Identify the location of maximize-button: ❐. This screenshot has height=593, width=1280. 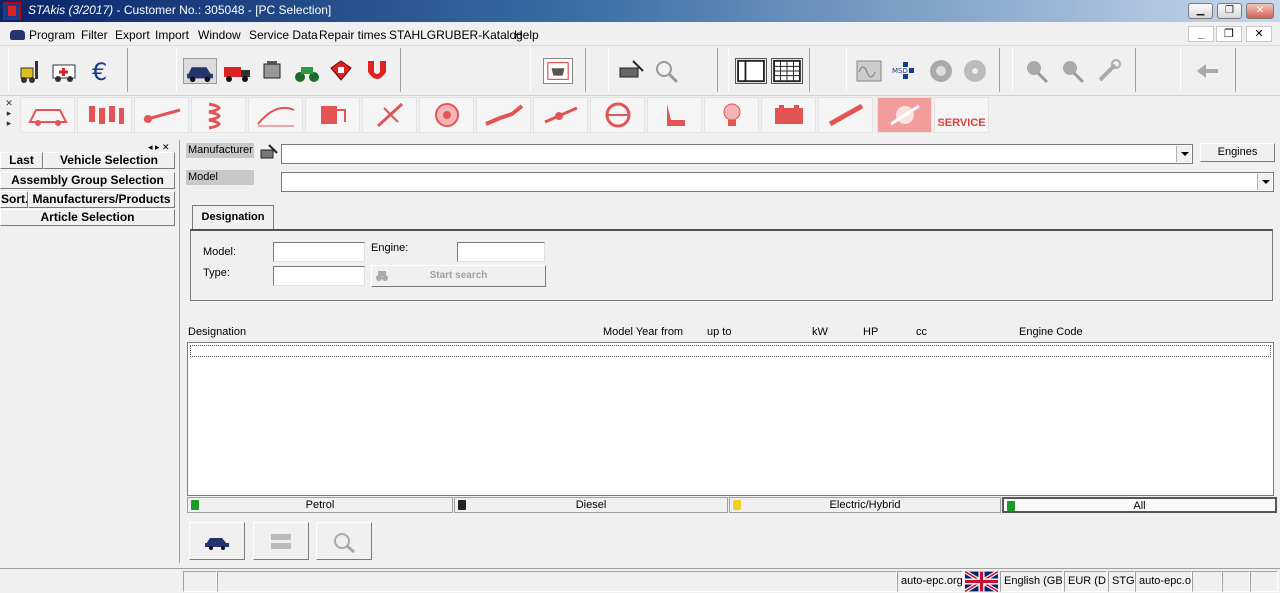
(1229, 11).